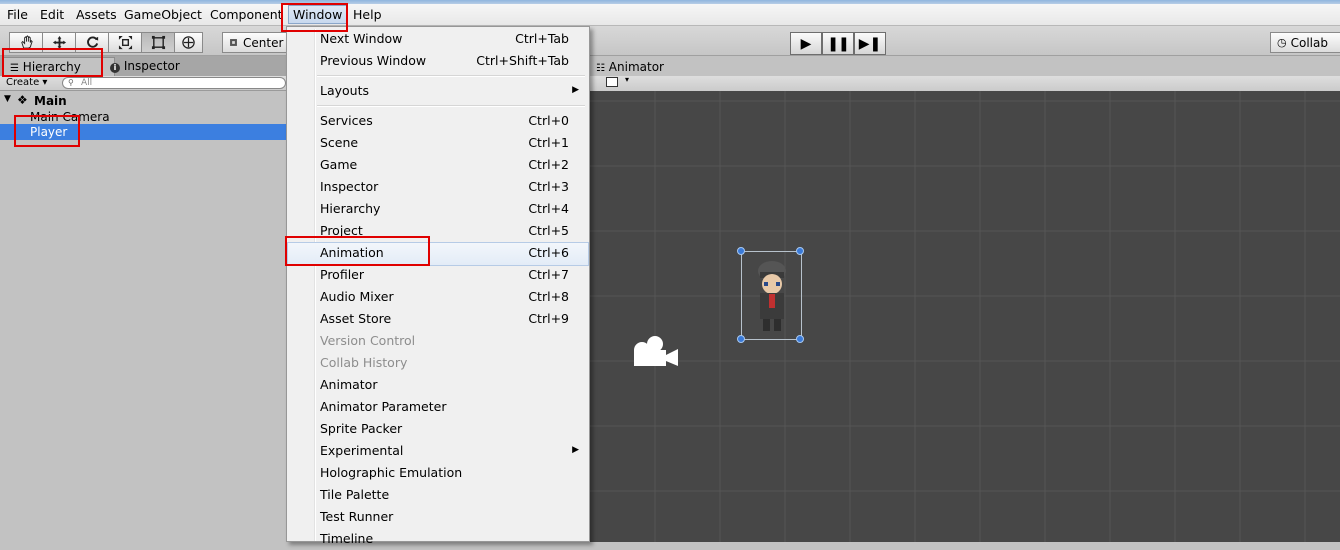  Describe the element at coordinates (548, 208) in the screenshot. I see `menu-item-shortcut: Ctrl+4` at that location.